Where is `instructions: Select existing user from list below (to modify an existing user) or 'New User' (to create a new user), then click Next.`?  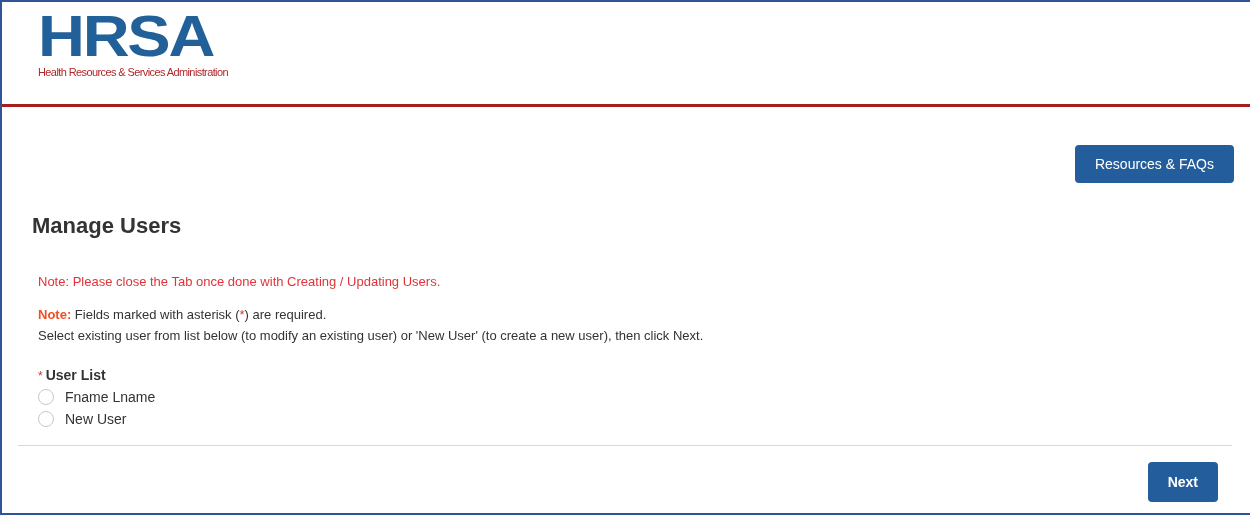 instructions: Select existing user from list below (to modify an existing user) or 'New User' (to create a new user), then click Next. is located at coordinates (371, 335).